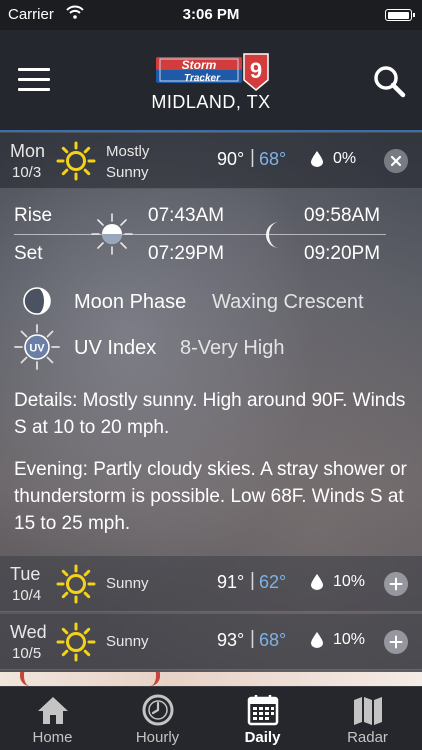 The image size is (422, 750). I want to click on high-temp: 90°, so click(231, 159).